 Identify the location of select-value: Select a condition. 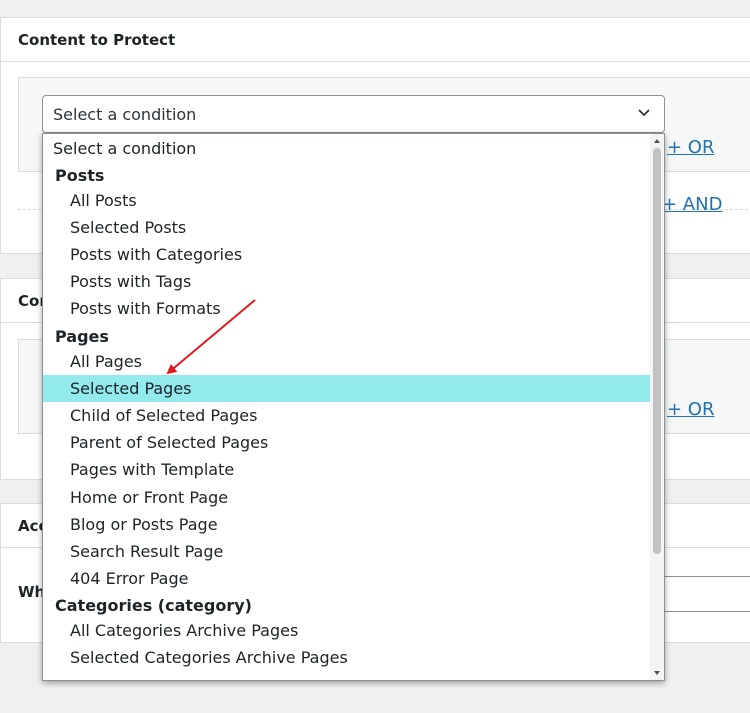
(125, 114).